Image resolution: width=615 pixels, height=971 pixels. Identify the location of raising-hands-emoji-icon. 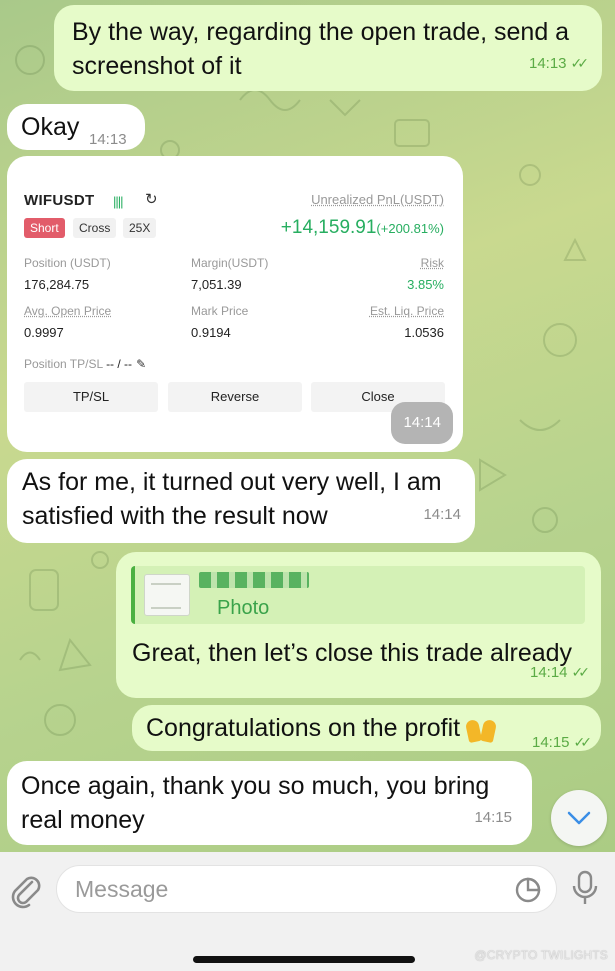
(481, 729).